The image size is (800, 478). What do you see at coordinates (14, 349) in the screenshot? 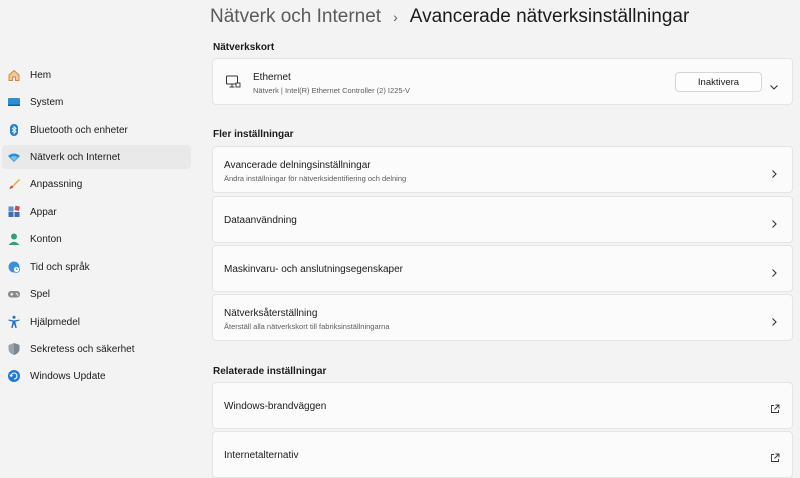
I see `shield-icon` at bounding box center [14, 349].